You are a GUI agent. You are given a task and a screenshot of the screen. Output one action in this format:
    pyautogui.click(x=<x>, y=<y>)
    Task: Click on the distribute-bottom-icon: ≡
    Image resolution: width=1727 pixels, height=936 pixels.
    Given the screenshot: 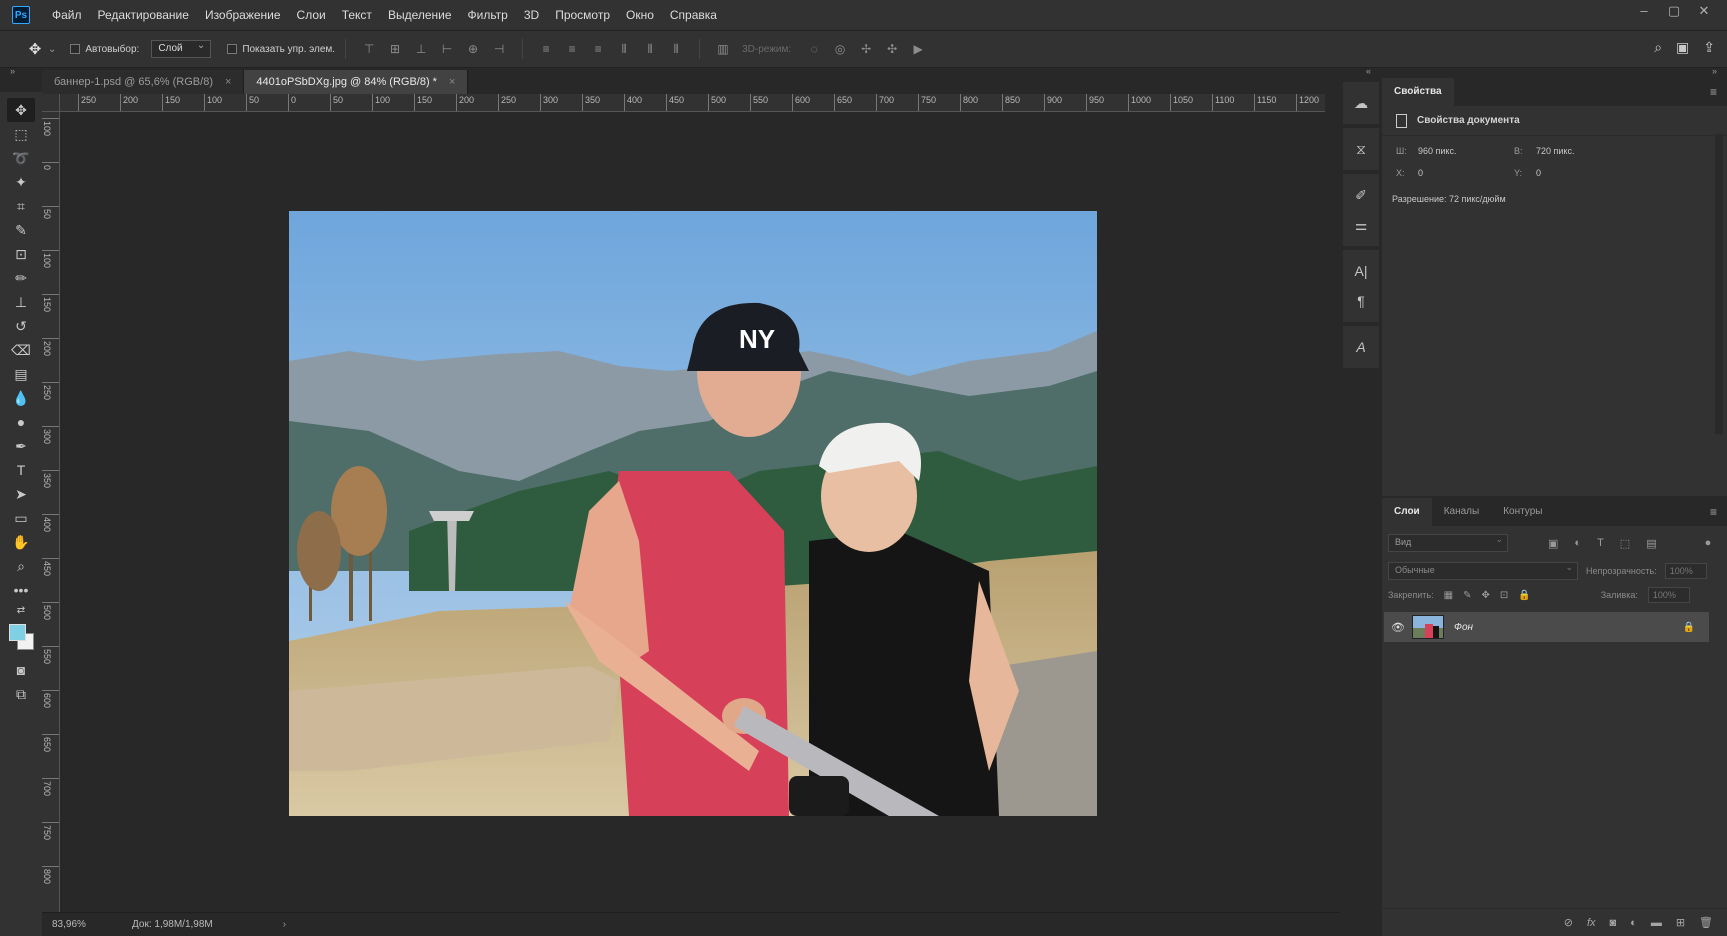 What is the action you would take?
    pyautogui.click(x=598, y=49)
    